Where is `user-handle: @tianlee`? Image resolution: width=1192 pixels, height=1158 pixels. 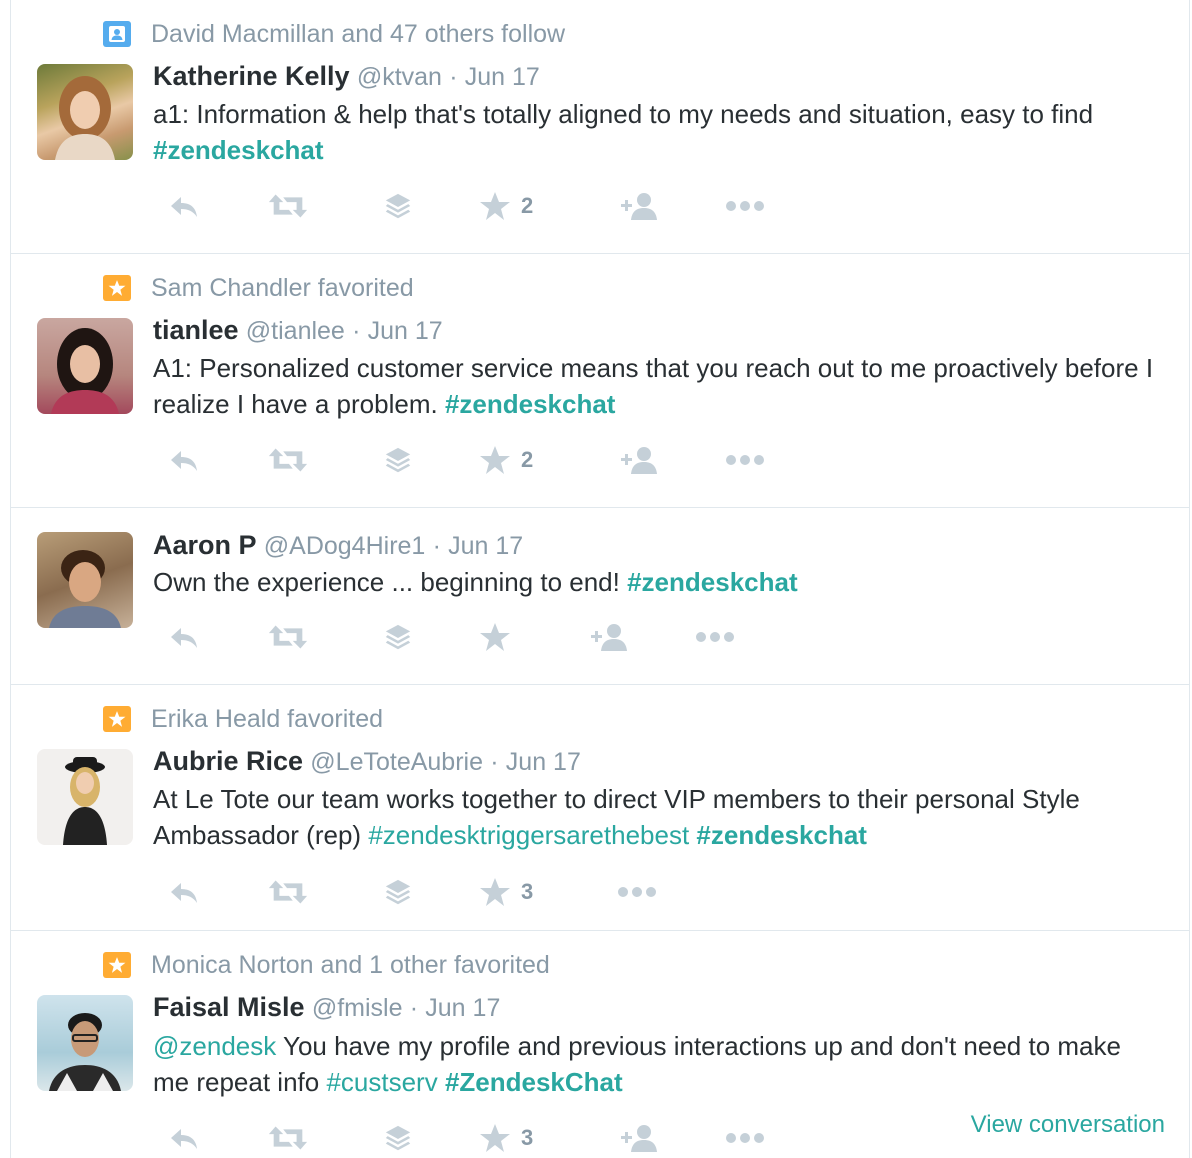 user-handle: @tianlee is located at coordinates (295, 331).